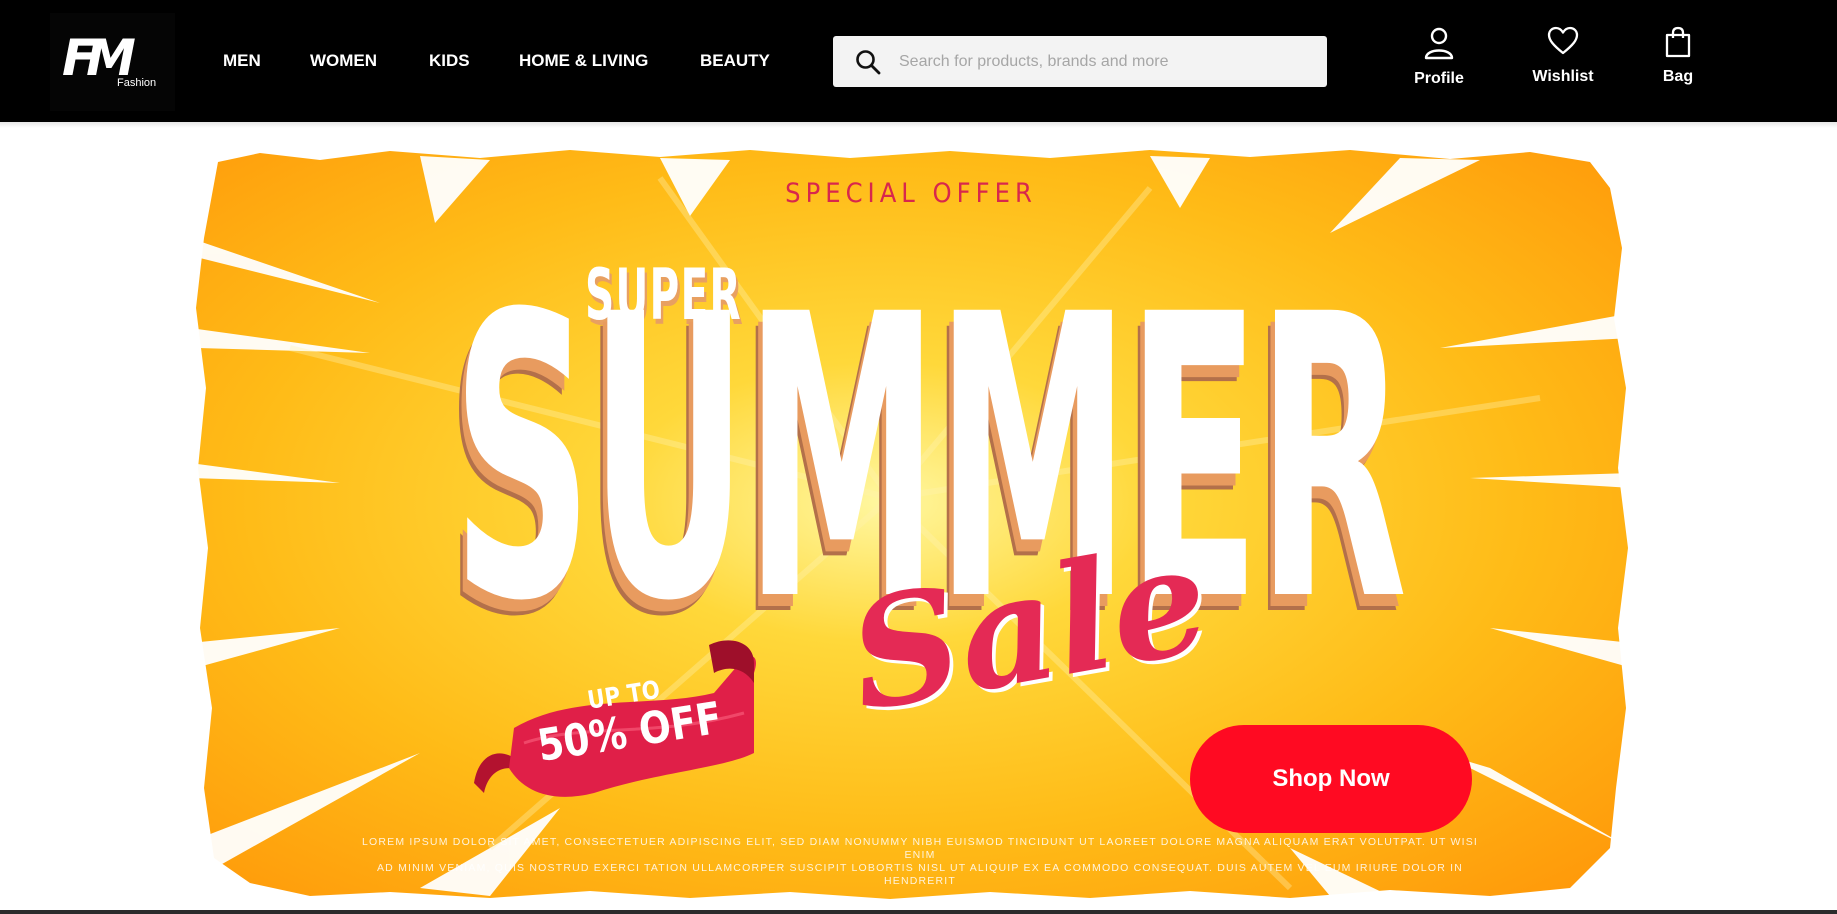 Image resolution: width=1837 pixels, height=914 pixels. What do you see at coordinates (918, 912) in the screenshot?
I see `page-bottom-border` at bounding box center [918, 912].